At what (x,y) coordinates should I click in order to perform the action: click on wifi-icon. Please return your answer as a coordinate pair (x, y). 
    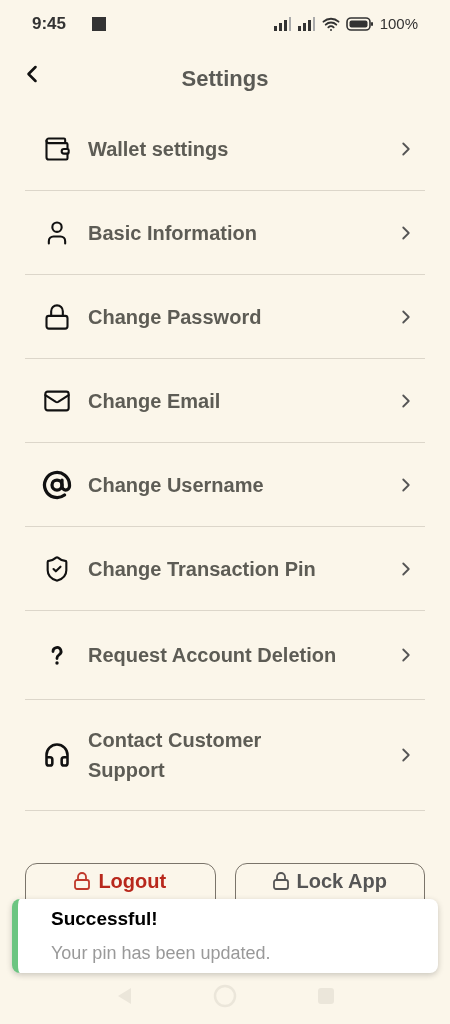
    Looking at the image, I should click on (330, 24).